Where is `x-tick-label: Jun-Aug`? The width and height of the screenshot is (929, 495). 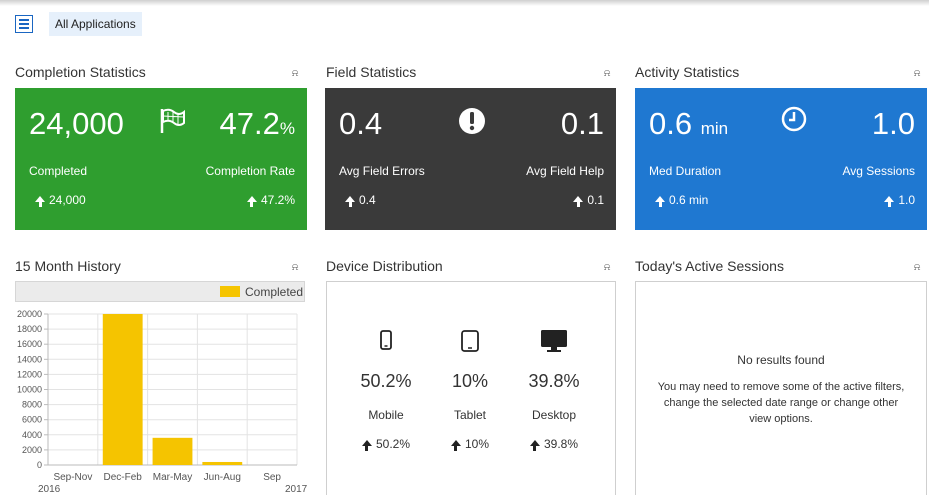 x-tick-label: Jun-Aug is located at coordinates (222, 477).